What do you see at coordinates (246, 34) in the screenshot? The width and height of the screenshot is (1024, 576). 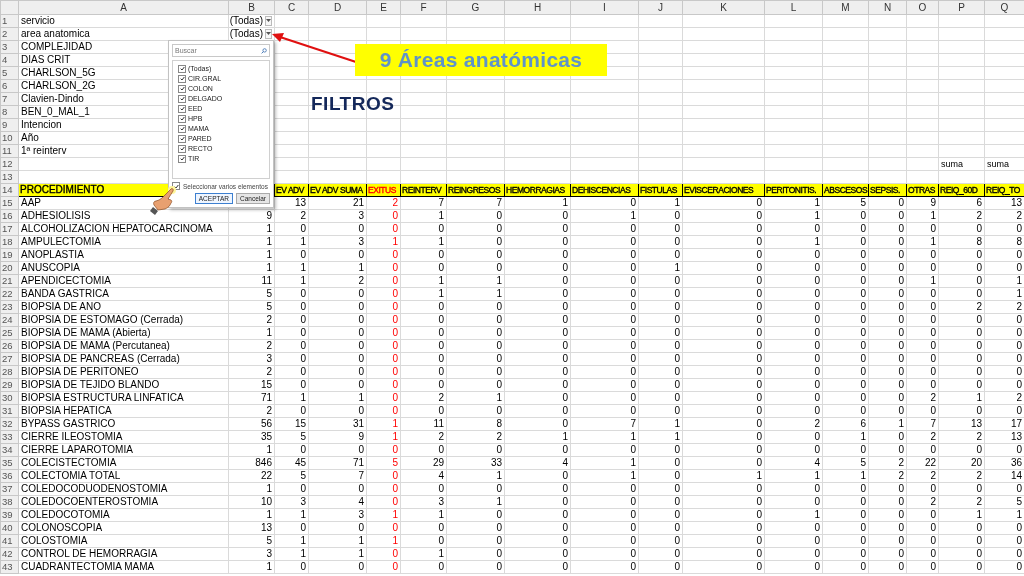 I see `filter-value: (Todas)` at bounding box center [246, 34].